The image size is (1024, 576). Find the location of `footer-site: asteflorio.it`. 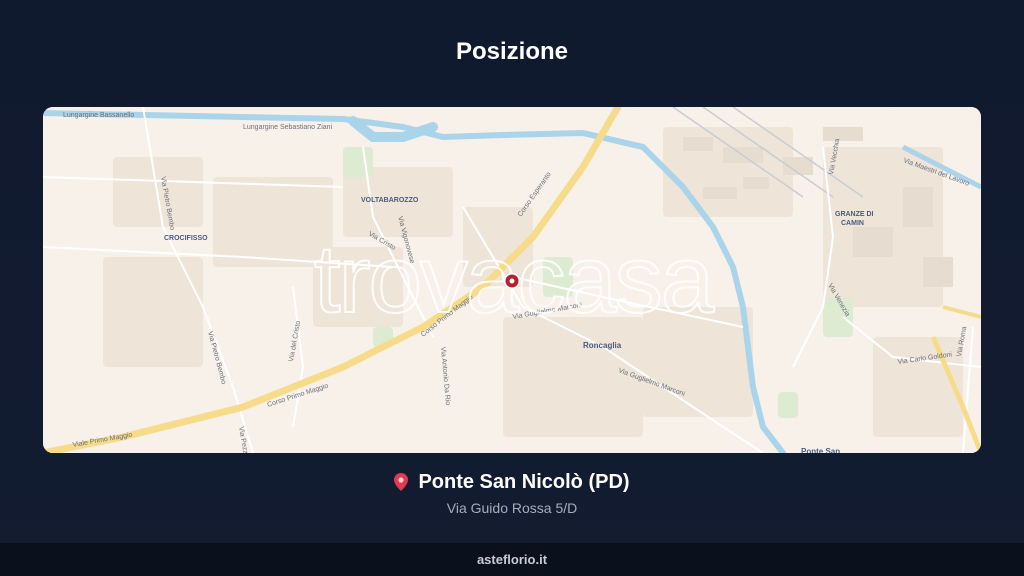

footer-site: asteflorio.it is located at coordinates (512, 559).